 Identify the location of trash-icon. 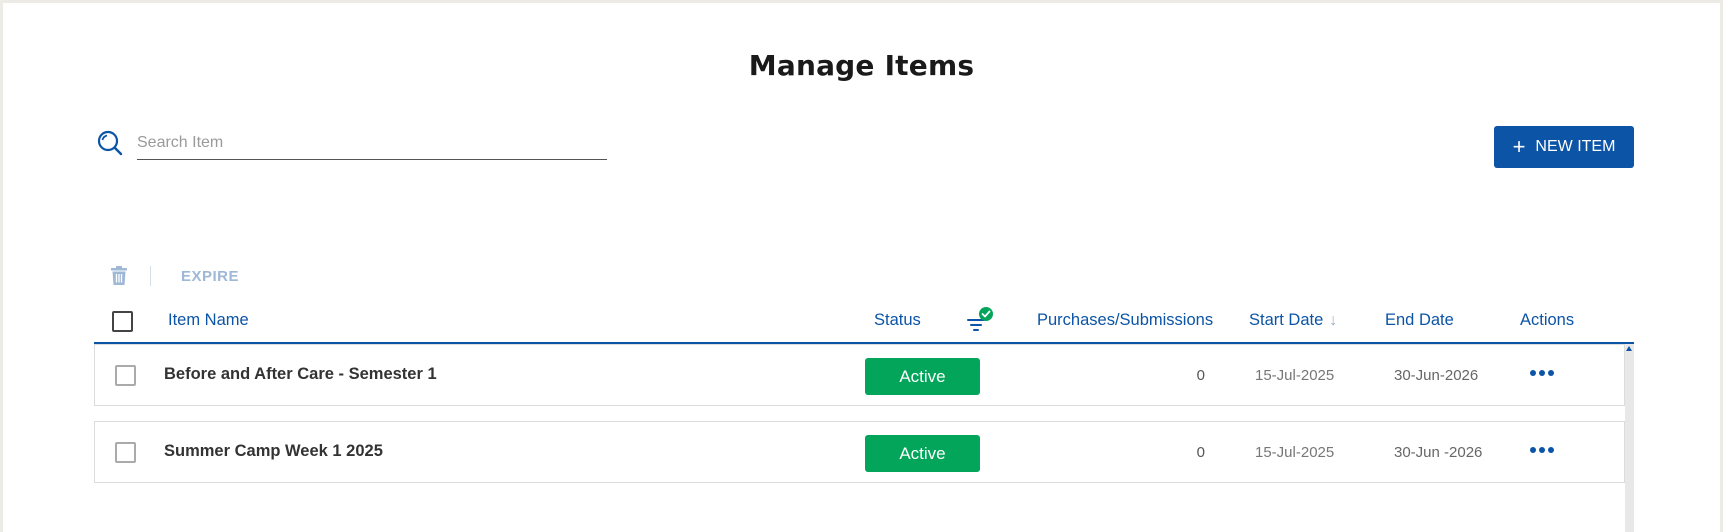
(119, 276).